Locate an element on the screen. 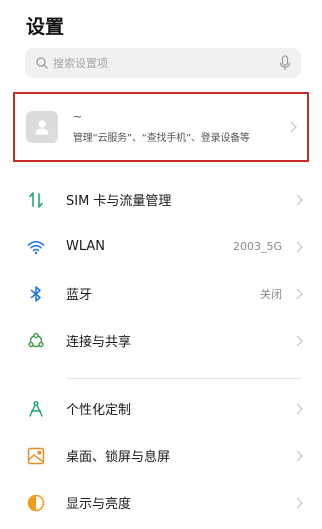 This screenshot has width=322, height=529. settings-item-value: 关闭 is located at coordinates (271, 294).